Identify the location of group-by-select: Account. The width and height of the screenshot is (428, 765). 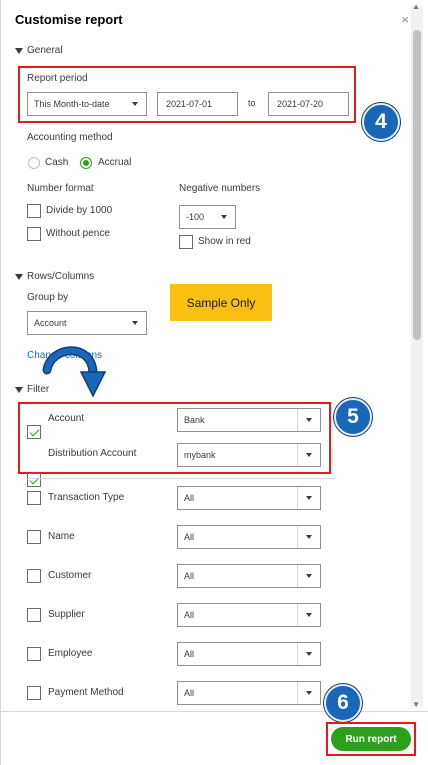
(87, 323).